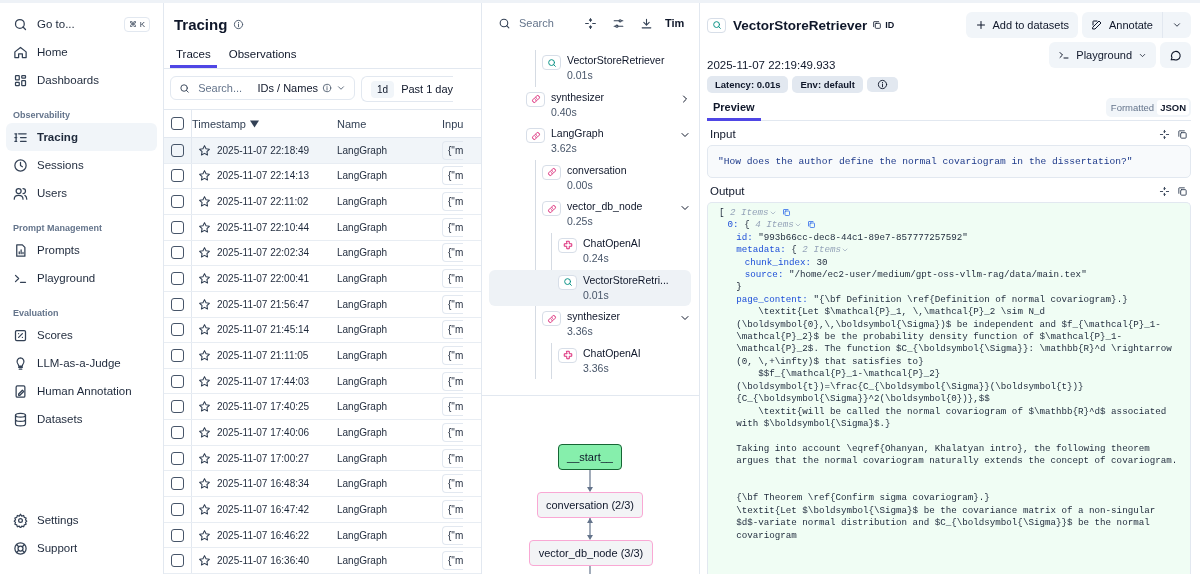 This screenshot has width=1200, height=574. Describe the element at coordinates (322, 458) in the screenshot. I see `table-row: 2025-11-07 17:00:27 LangGraph {"m` at that location.